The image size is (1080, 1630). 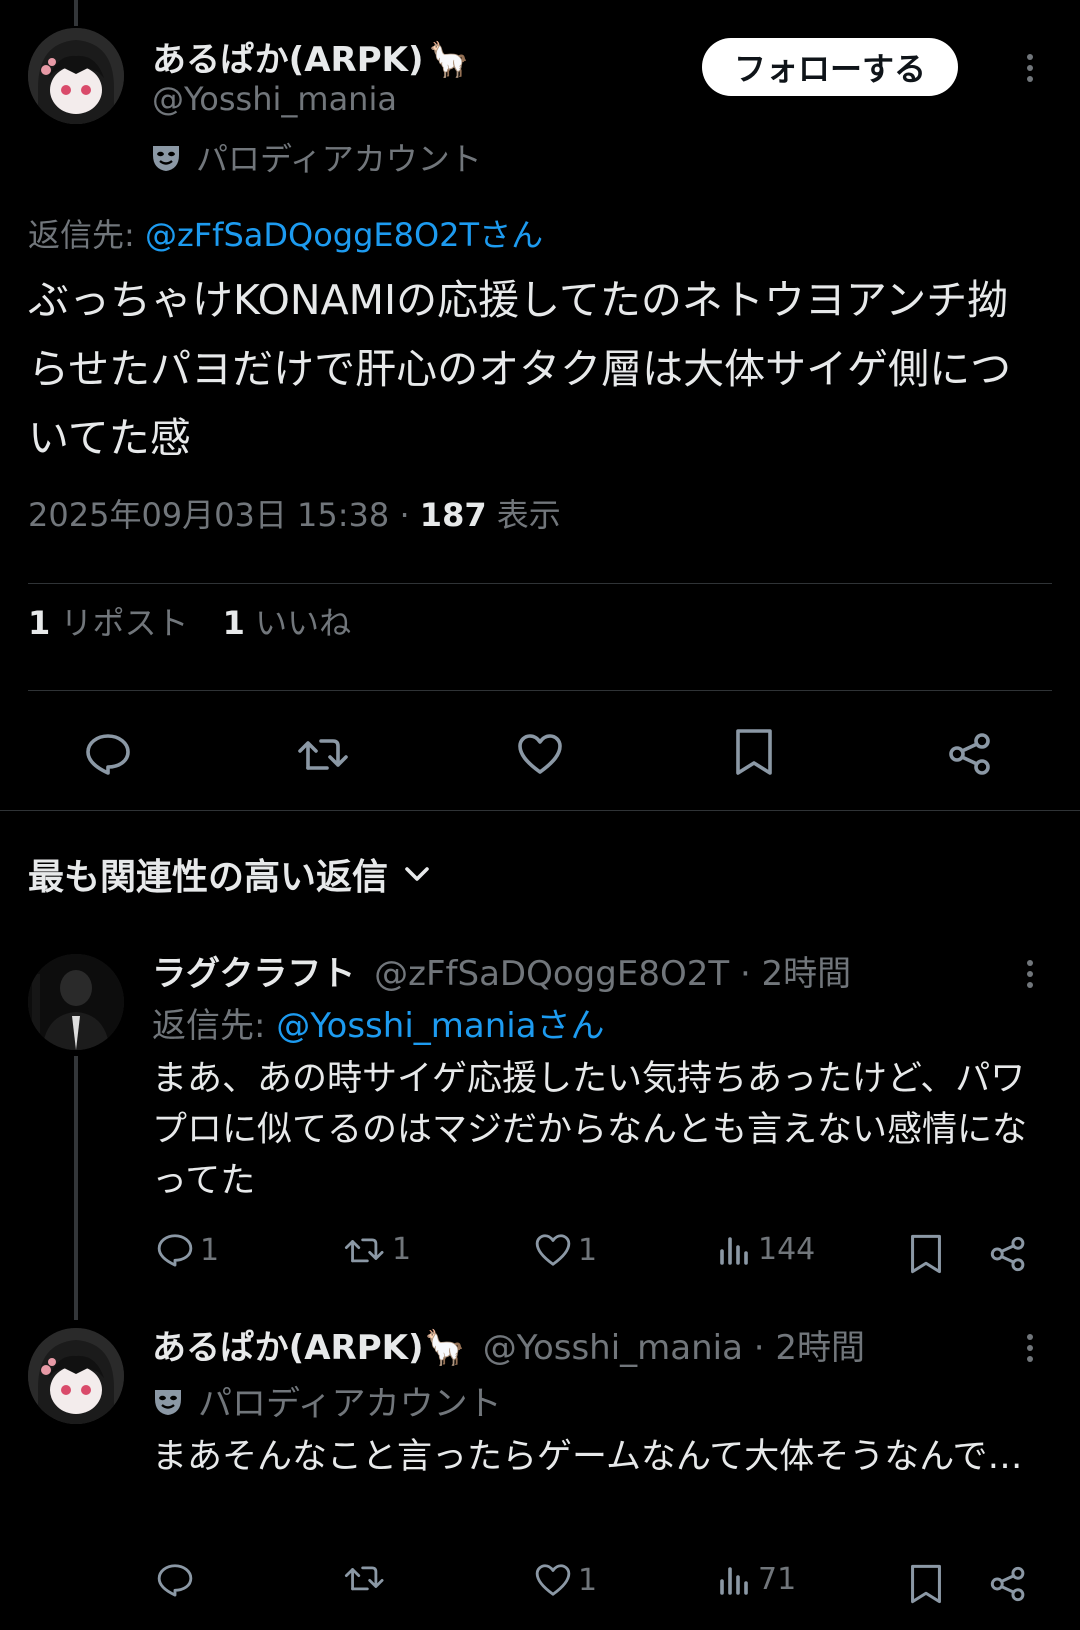 I want to click on reply-to: 返信先: @zFfSaDQoggE8O2Tさん, so click(x=285, y=233).